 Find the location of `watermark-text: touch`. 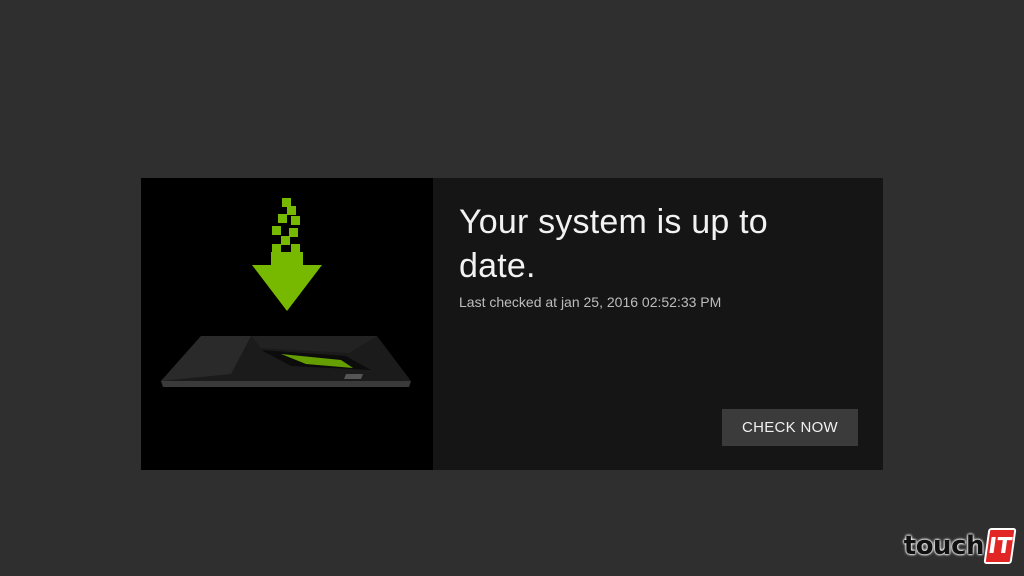

watermark-text: touch is located at coordinates (944, 546).